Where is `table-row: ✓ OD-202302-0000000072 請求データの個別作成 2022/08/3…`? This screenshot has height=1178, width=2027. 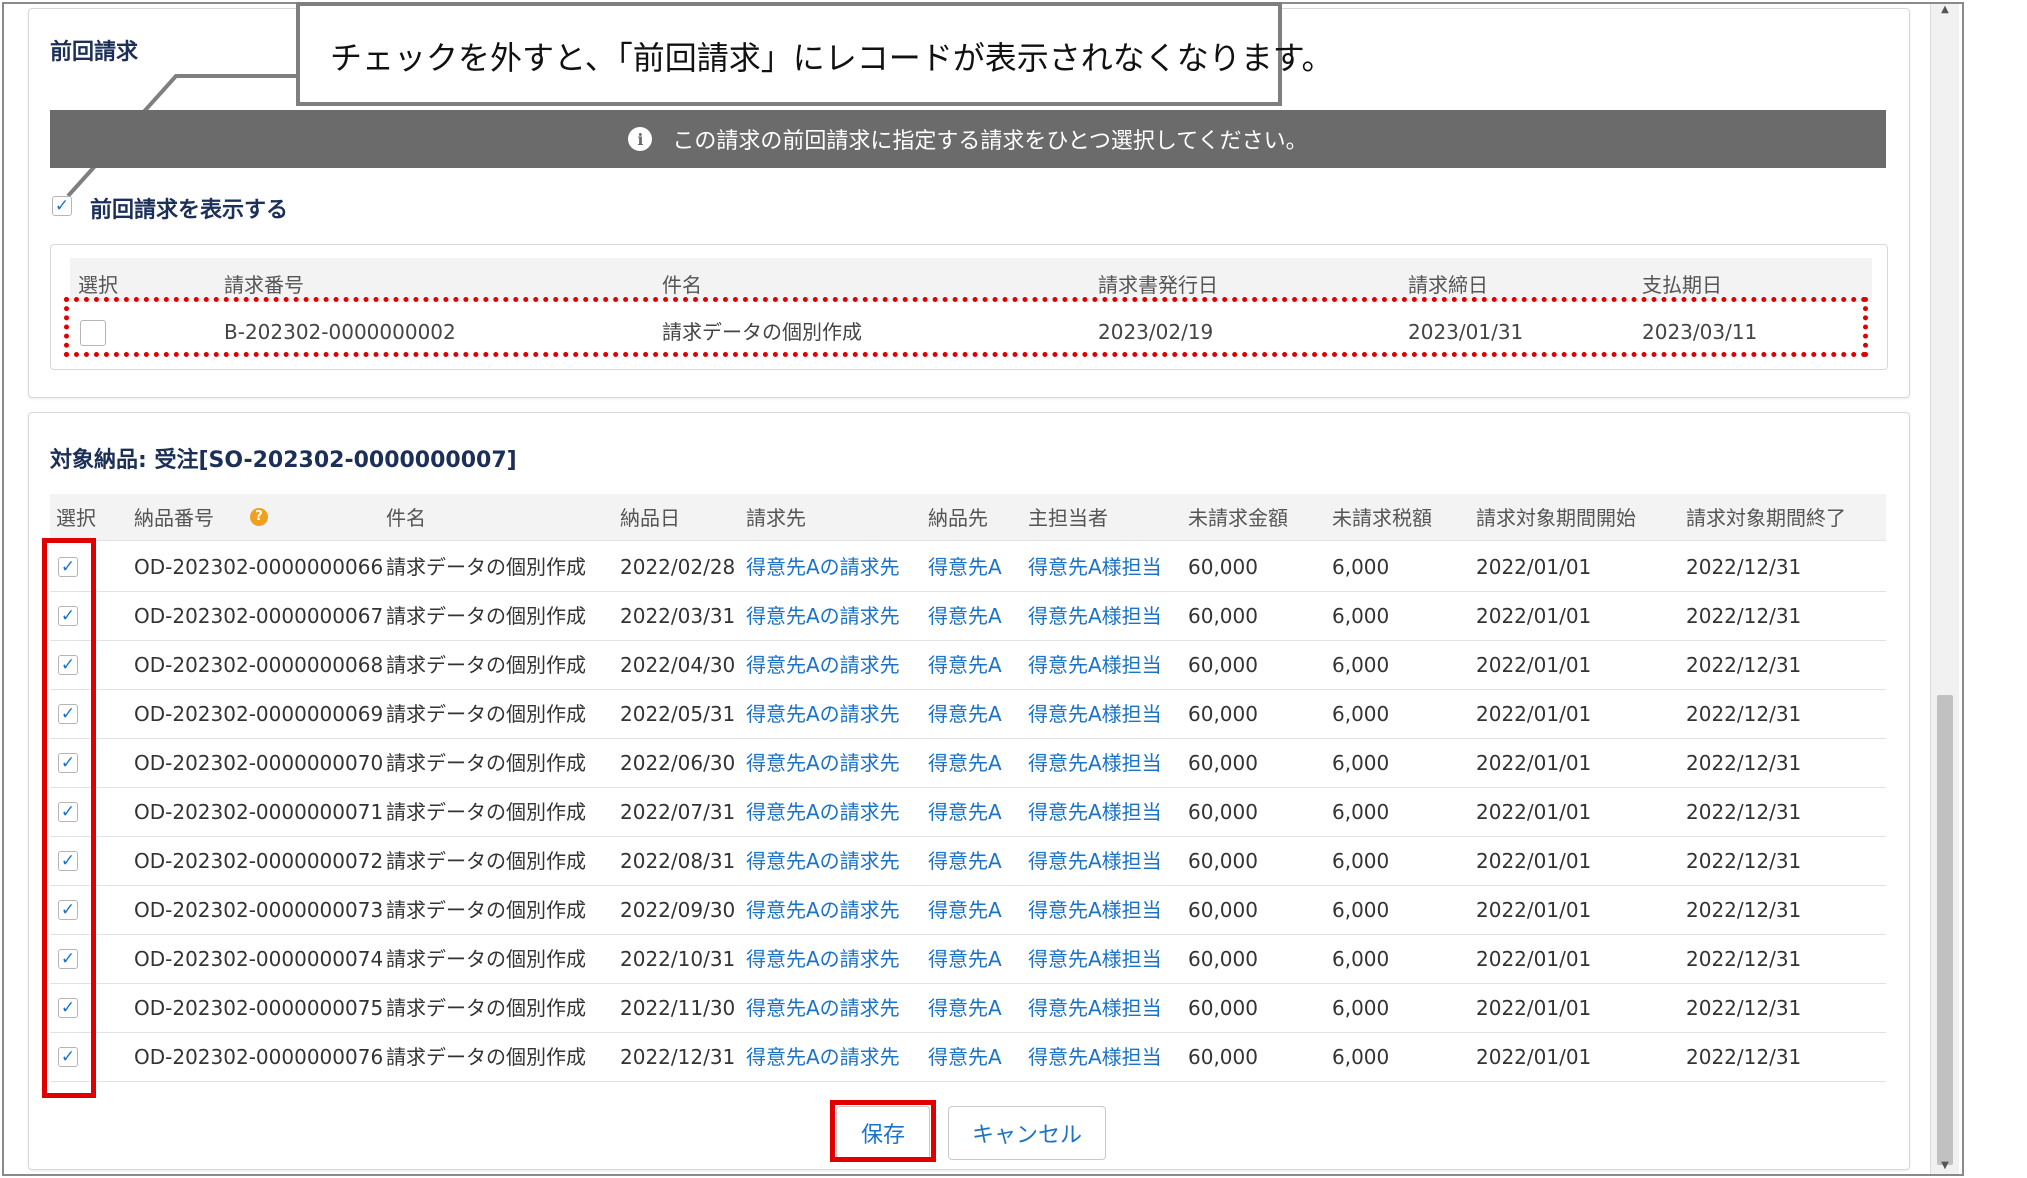
table-row: ✓ OD-202302-0000000072 請求データの個別作成 2022/08/3… is located at coordinates (968, 861).